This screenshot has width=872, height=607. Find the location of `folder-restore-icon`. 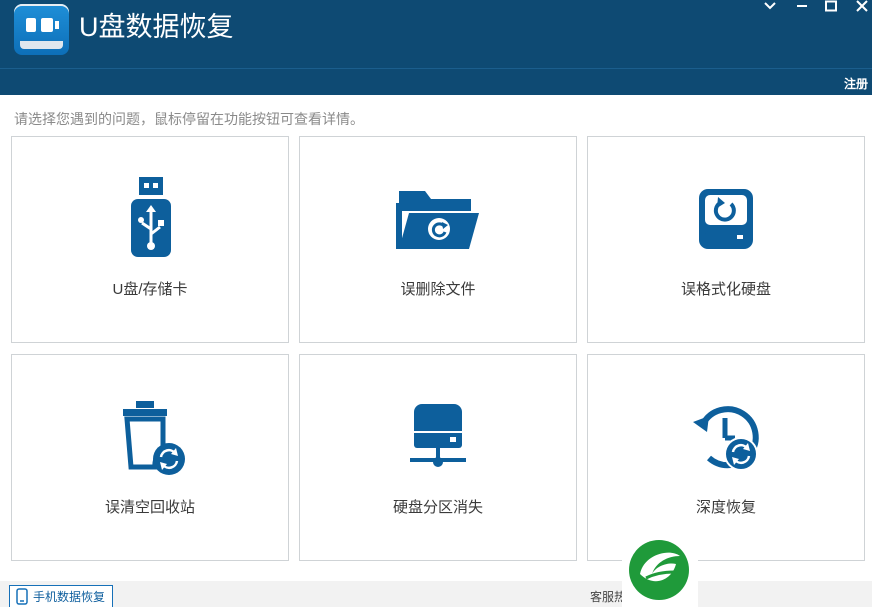

folder-restore-icon is located at coordinates (437, 220).